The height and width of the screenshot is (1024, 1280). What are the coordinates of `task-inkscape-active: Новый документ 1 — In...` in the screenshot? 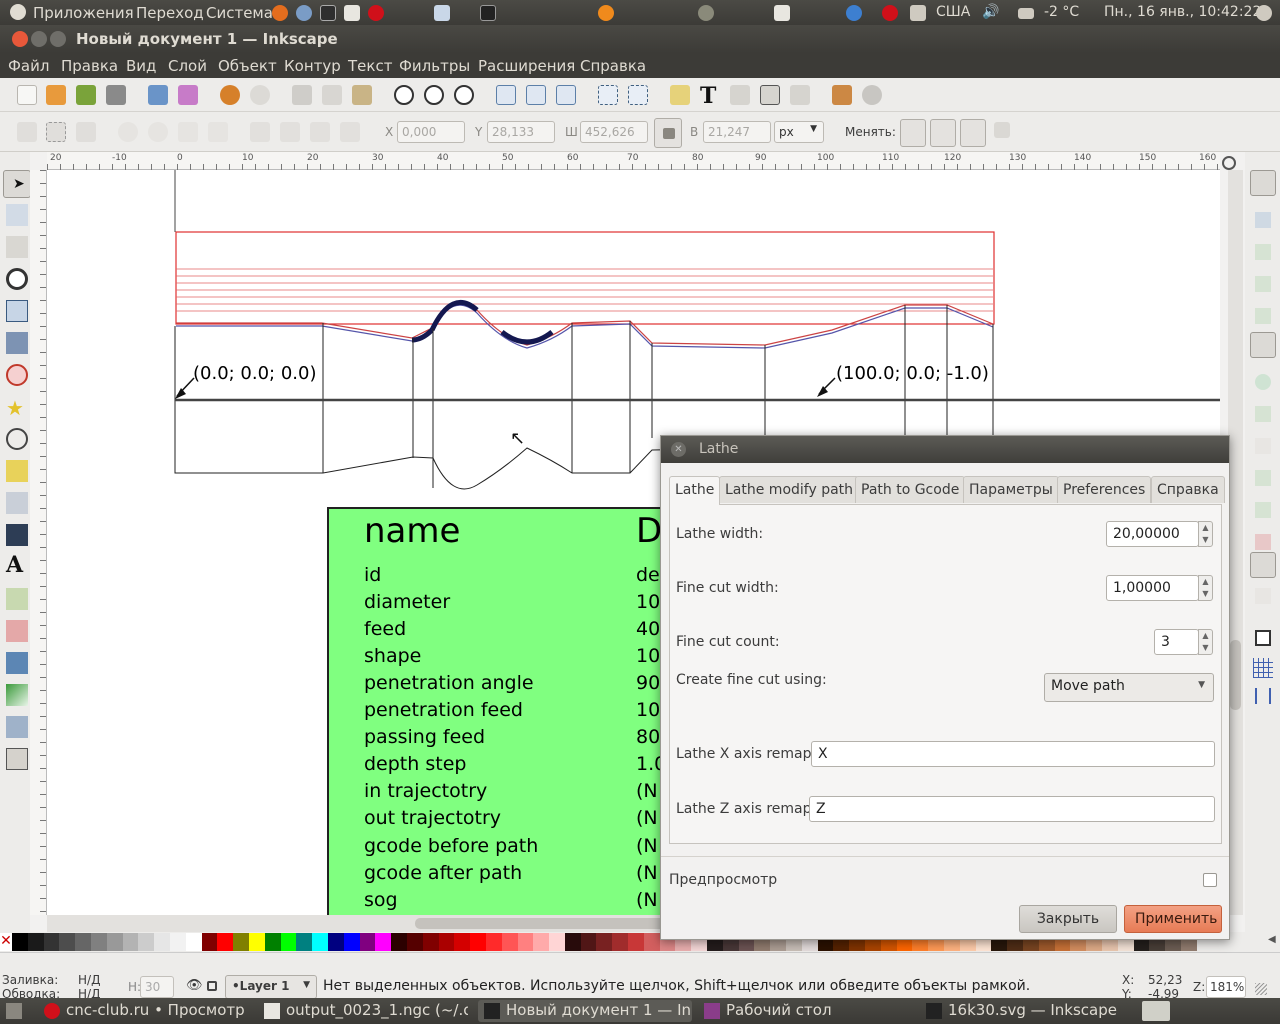 It's located at (585, 1011).